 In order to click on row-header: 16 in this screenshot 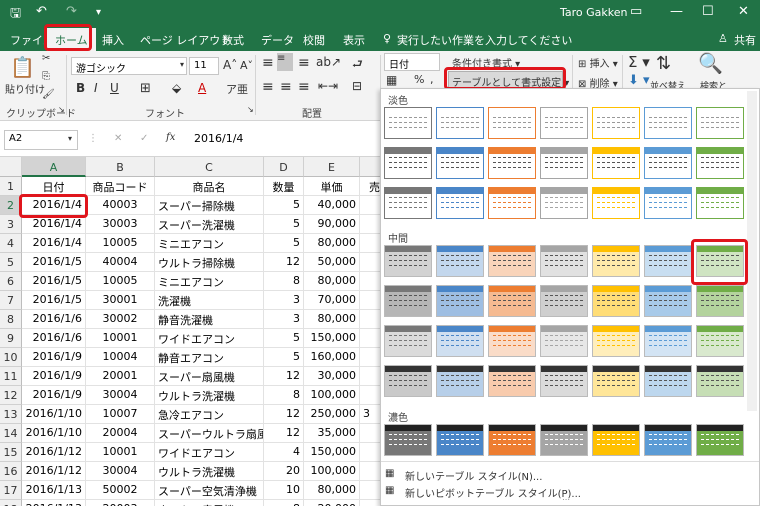, I will do `click(11, 471)`.